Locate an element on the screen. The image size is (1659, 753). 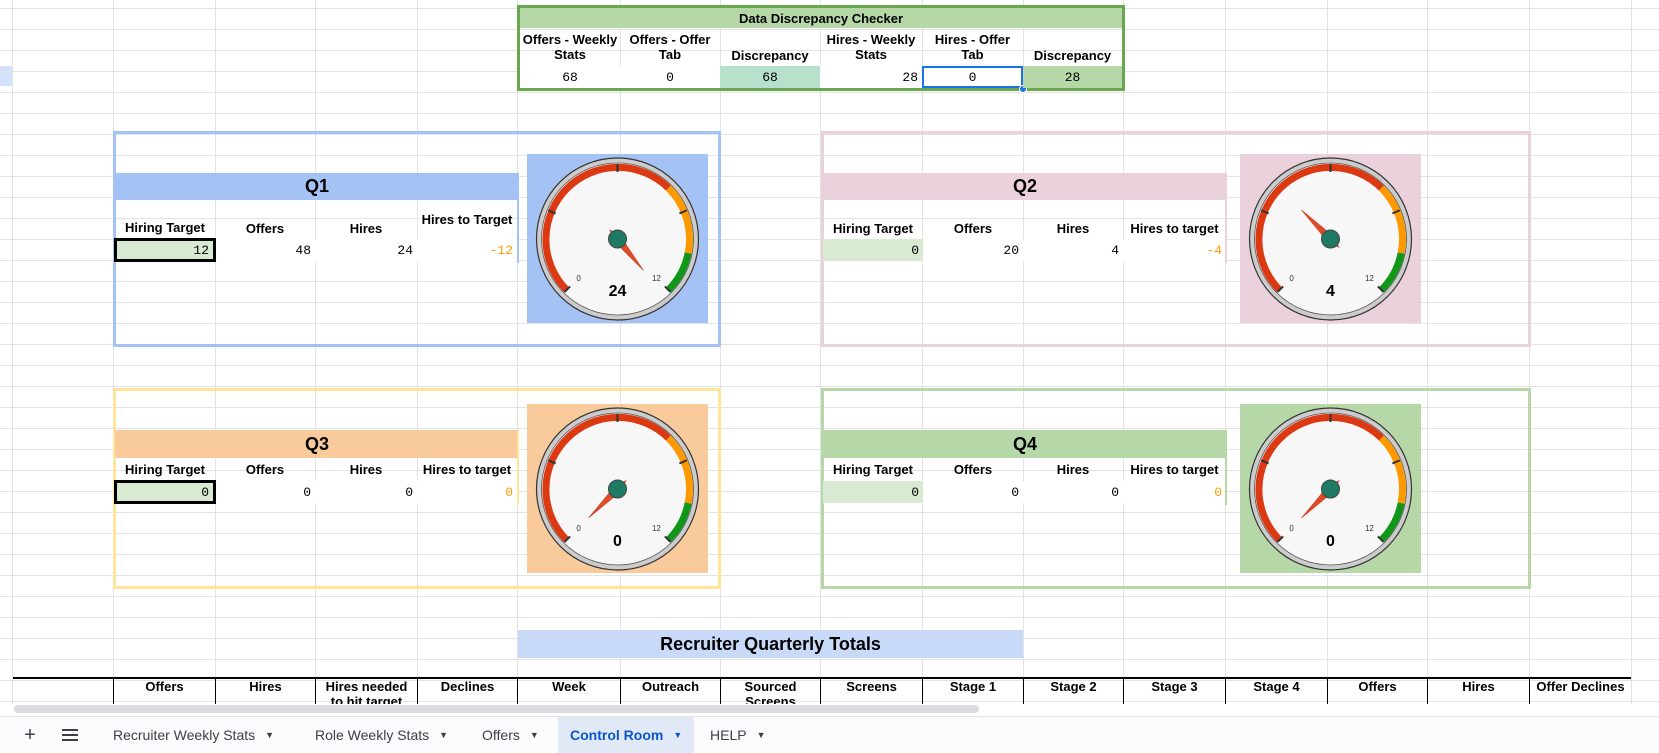
q3-header-hiring-target: Hiring Target is located at coordinates (165, 469).